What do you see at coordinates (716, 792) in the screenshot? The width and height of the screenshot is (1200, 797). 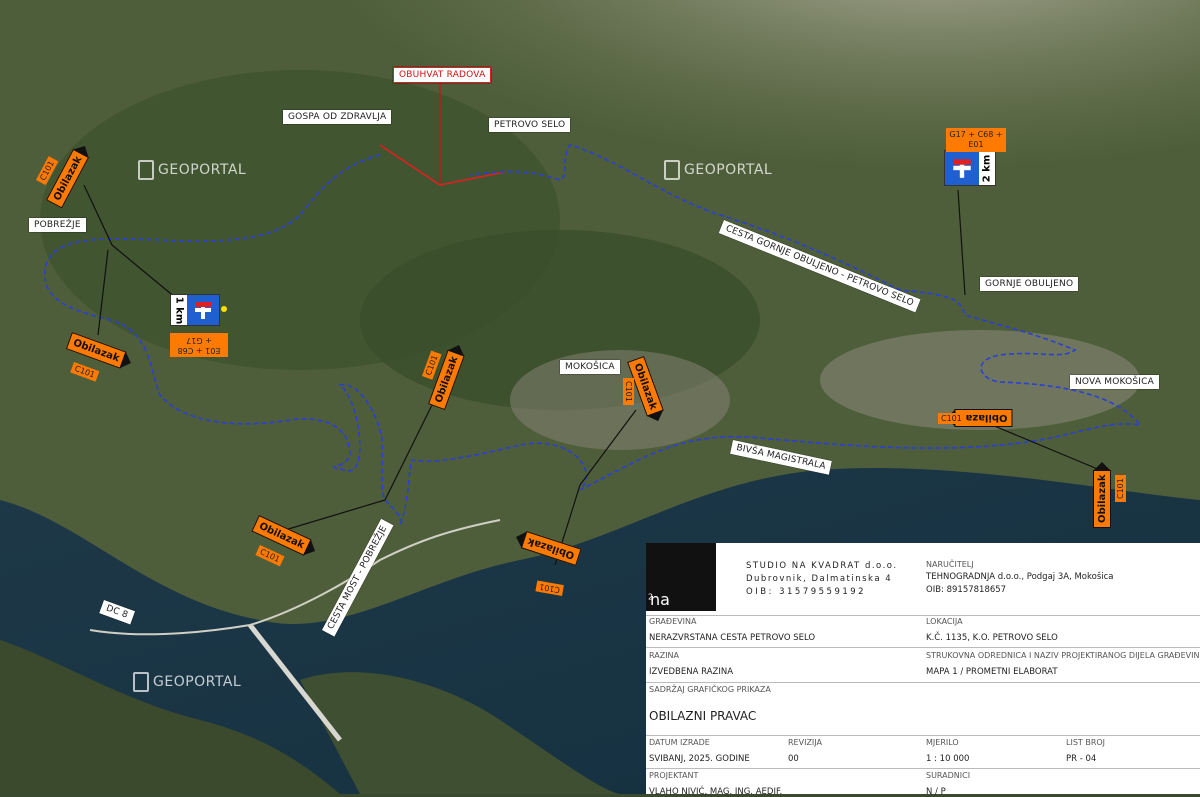 I see `designer-value: VLAHO NIVIĆ, MAG. ING. AEDIF.` at bounding box center [716, 792].